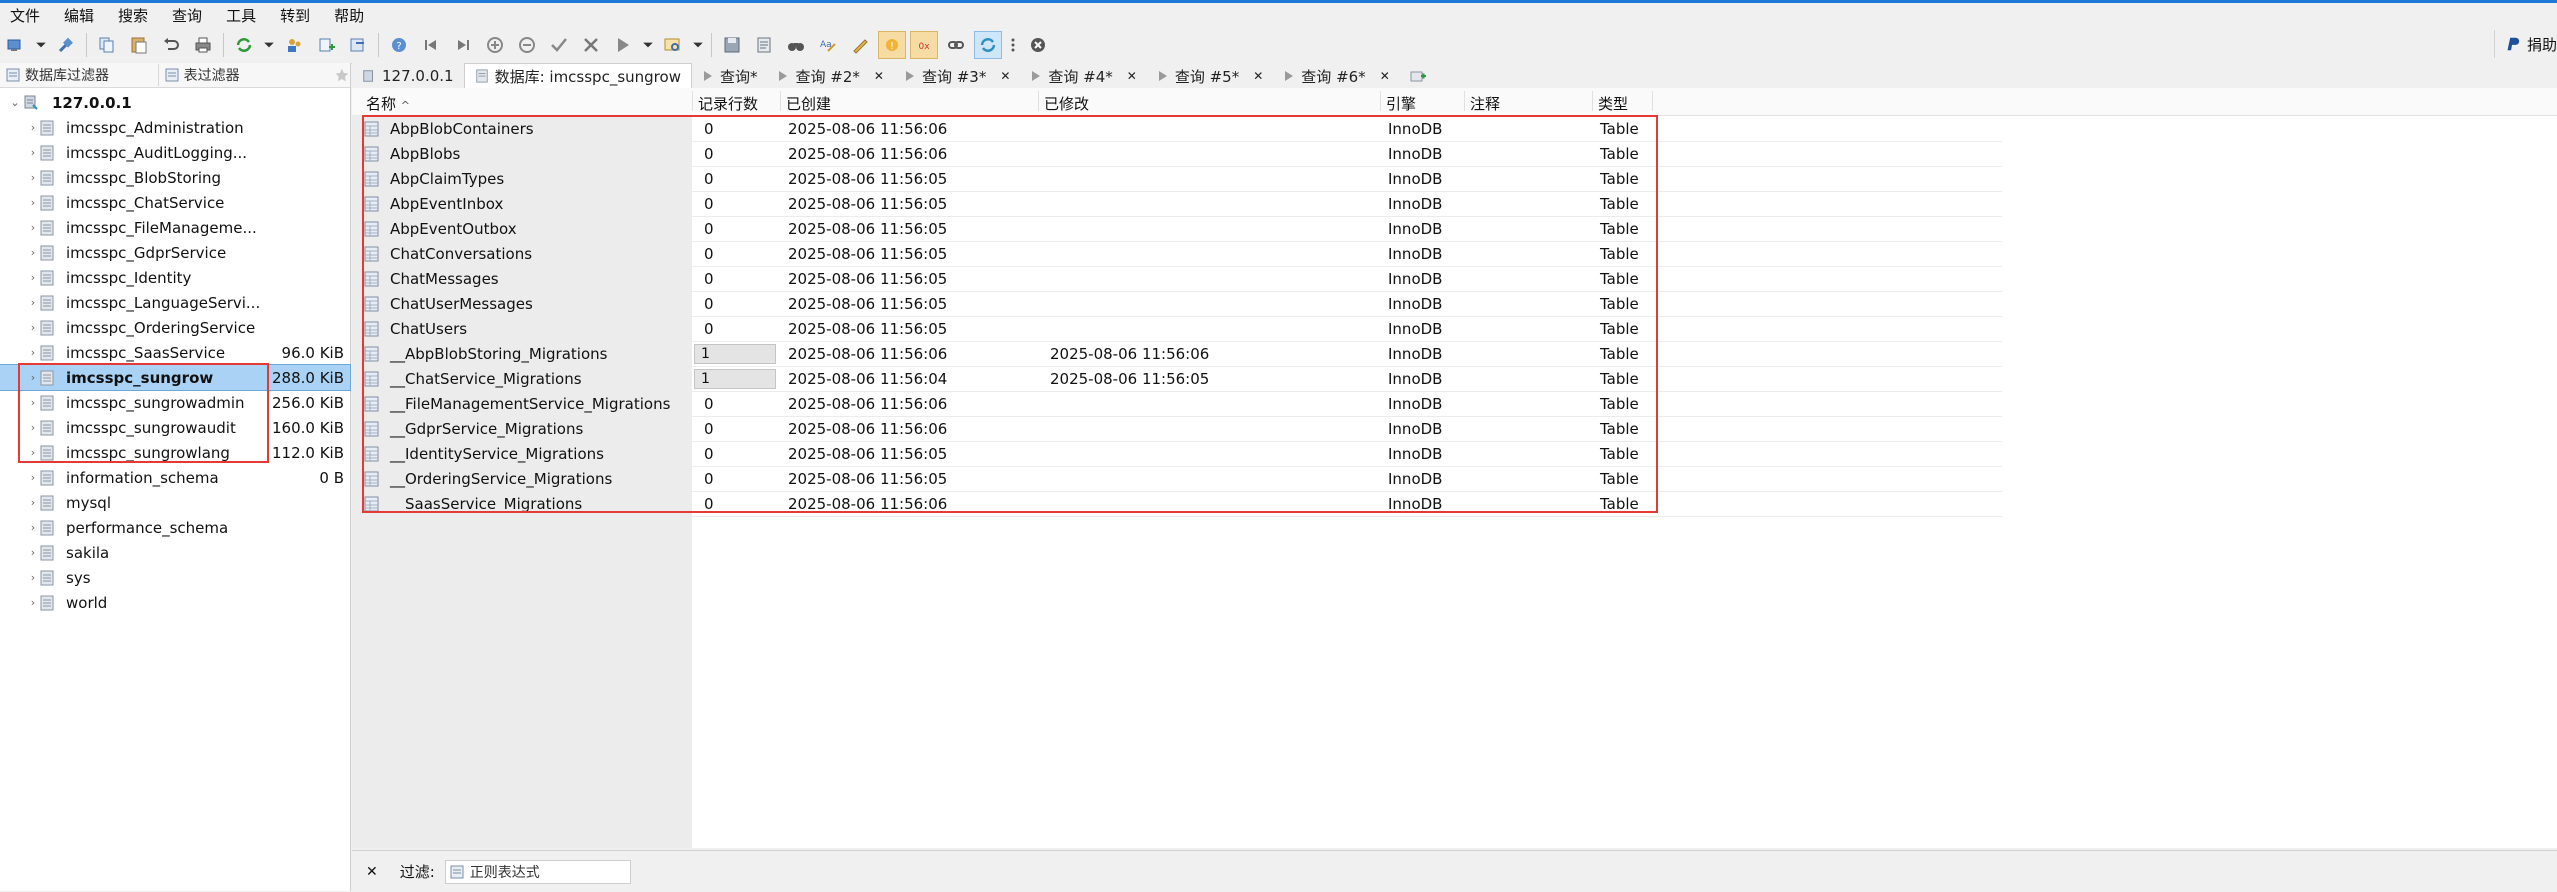 Image resolution: width=2557 pixels, height=892 pixels. Describe the element at coordinates (344, 15) in the screenshot. I see `menu-help: 帮助` at that location.